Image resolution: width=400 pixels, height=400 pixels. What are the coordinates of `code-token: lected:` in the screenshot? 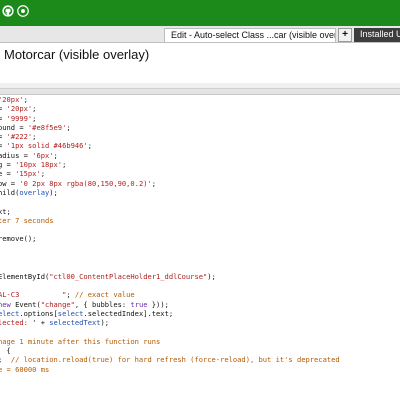 It's located at (16, 323).